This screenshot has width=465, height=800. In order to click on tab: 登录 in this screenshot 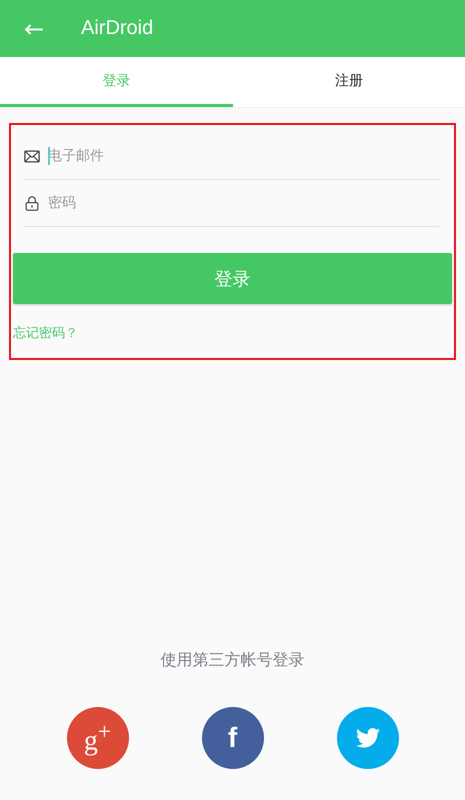, I will do `click(116, 82)`.